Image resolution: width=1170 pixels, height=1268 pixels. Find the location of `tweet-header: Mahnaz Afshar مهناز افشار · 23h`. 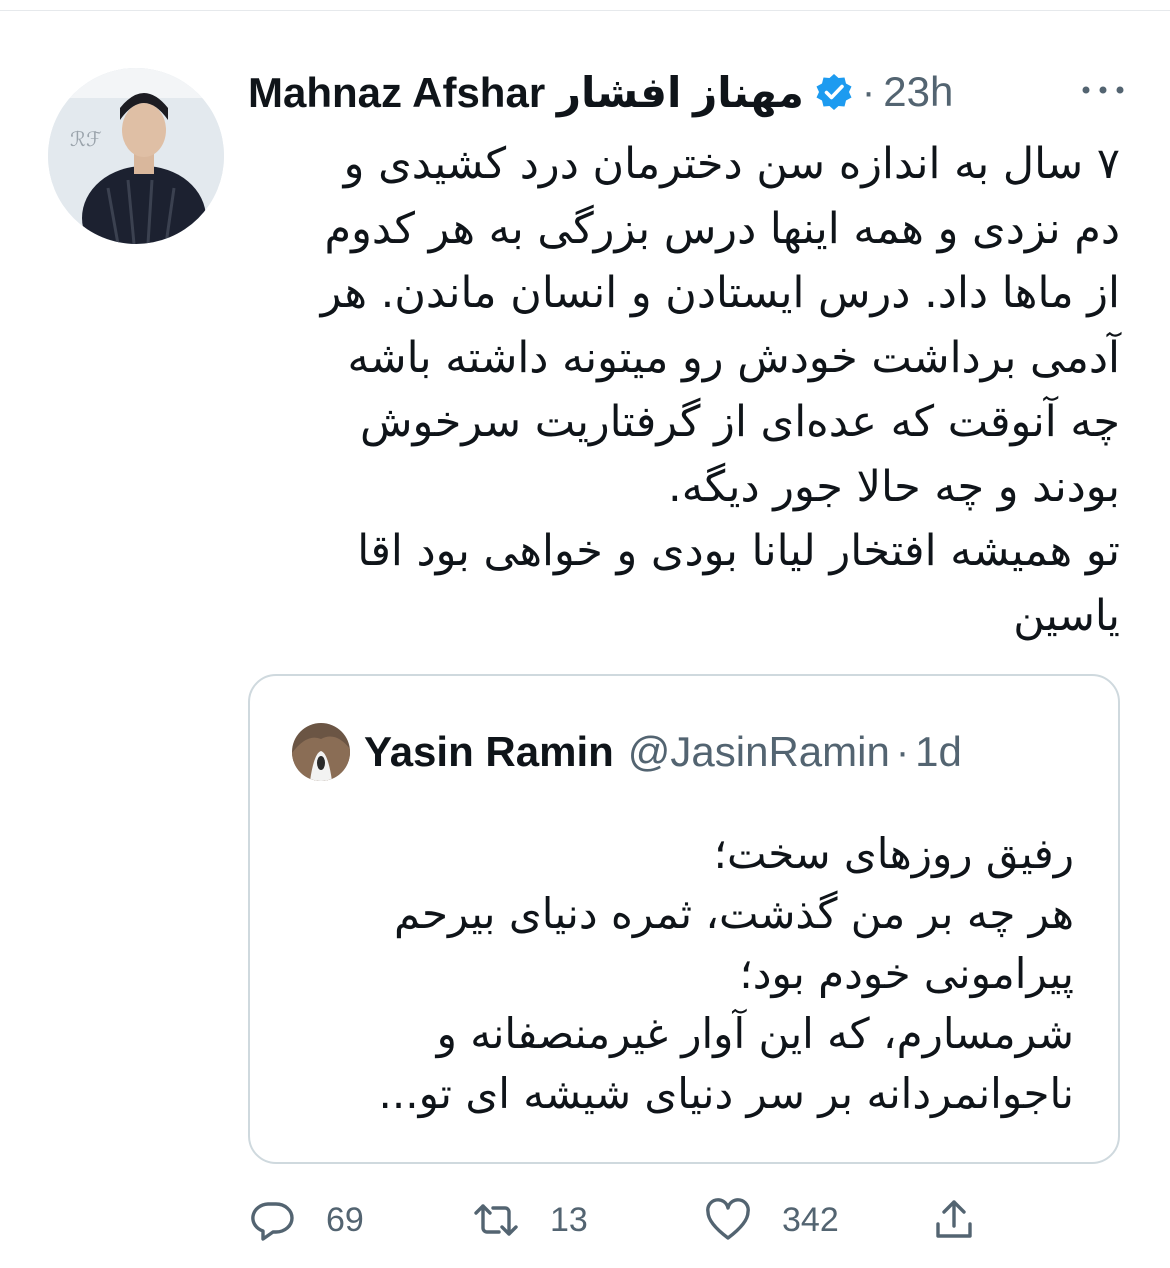

tweet-header: Mahnaz Afshar مهناز افشار · 23h is located at coordinates (688, 92).